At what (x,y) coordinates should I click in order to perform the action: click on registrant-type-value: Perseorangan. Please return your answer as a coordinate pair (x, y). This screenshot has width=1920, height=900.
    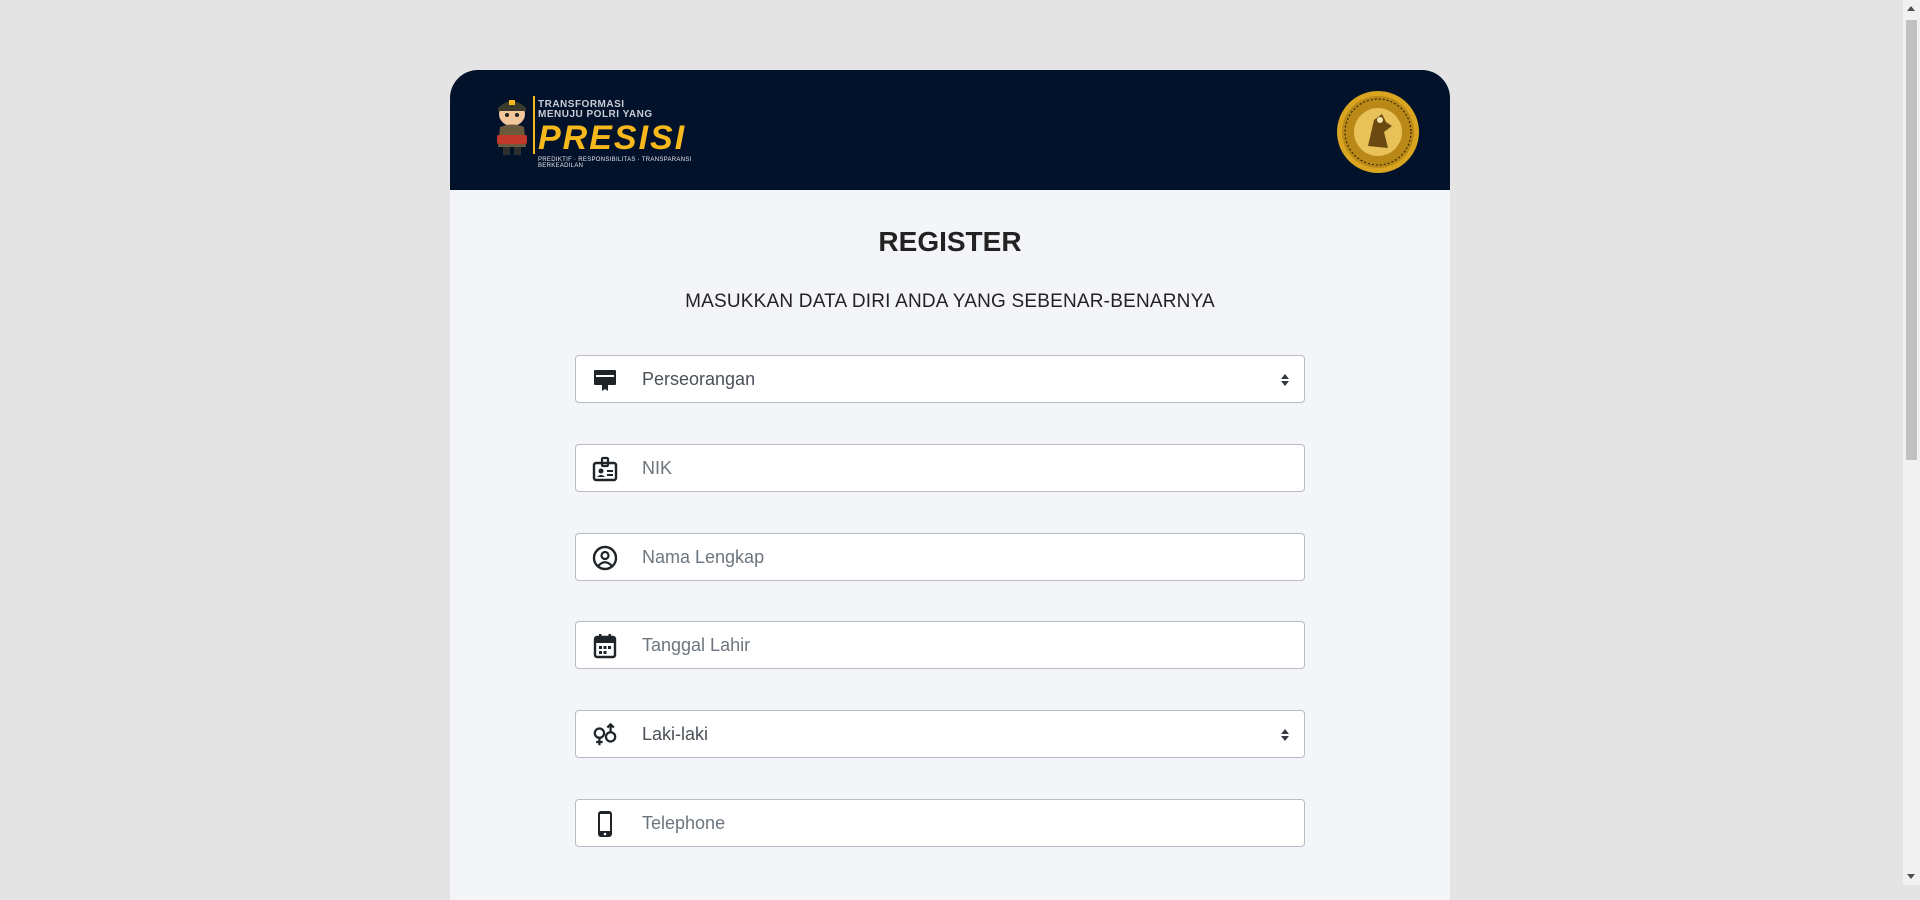
    Looking at the image, I should click on (699, 379).